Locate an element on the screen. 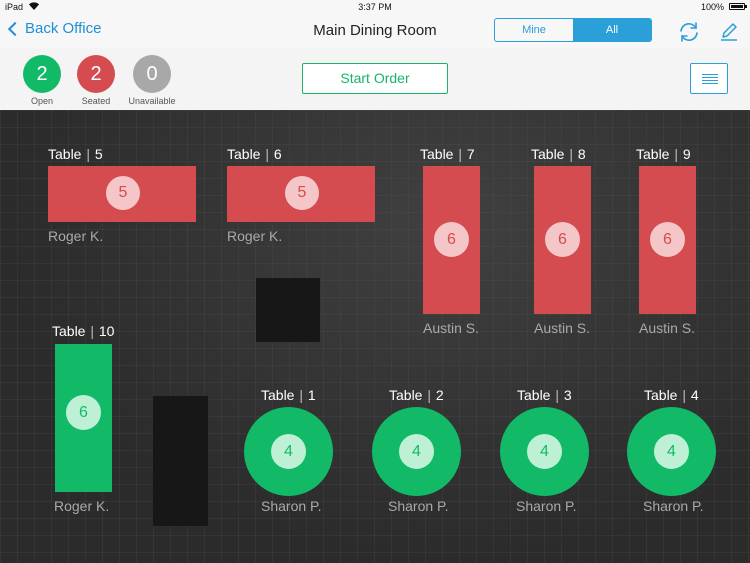 The width and height of the screenshot is (750, 563). segment-all: All is located at coordinates (612, 30).